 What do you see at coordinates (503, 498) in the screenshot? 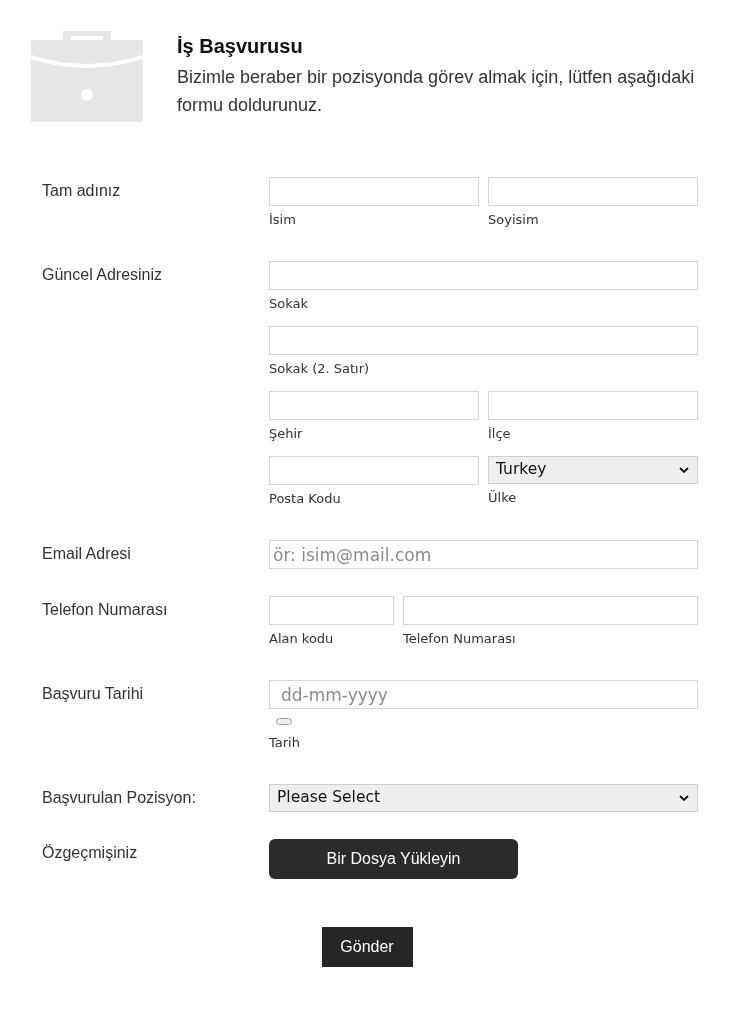
I see `field-caption: Ülke` at bounding box center [503, 498].